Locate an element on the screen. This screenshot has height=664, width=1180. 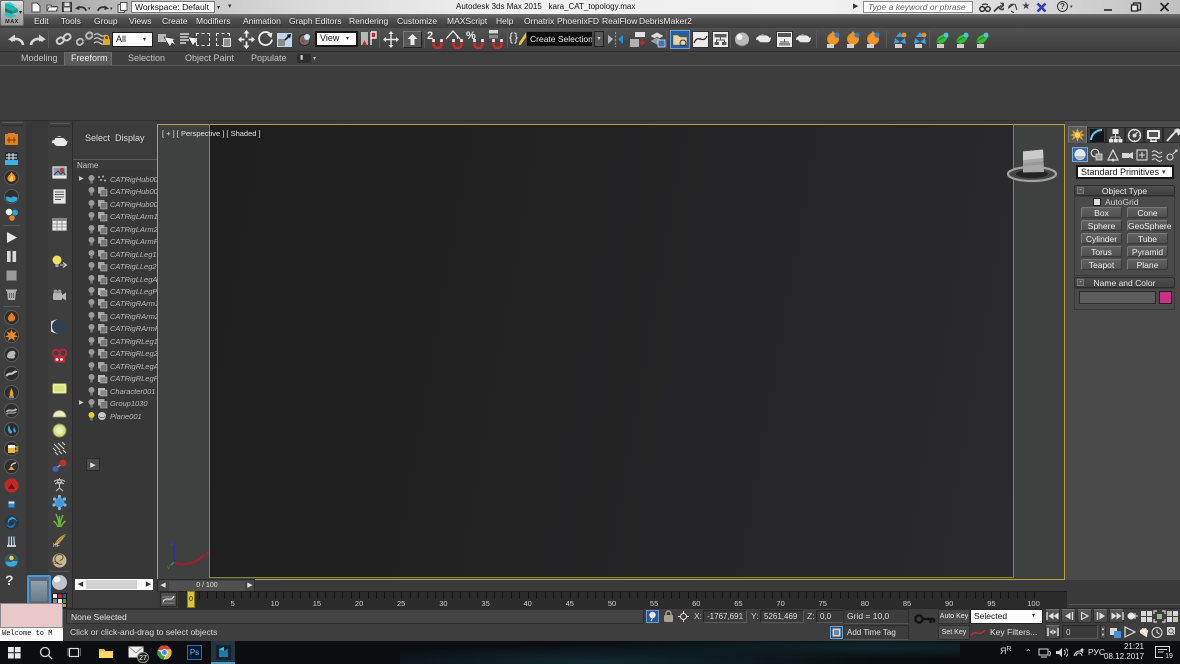
svg-text: z is located at coordinates (172, 544).